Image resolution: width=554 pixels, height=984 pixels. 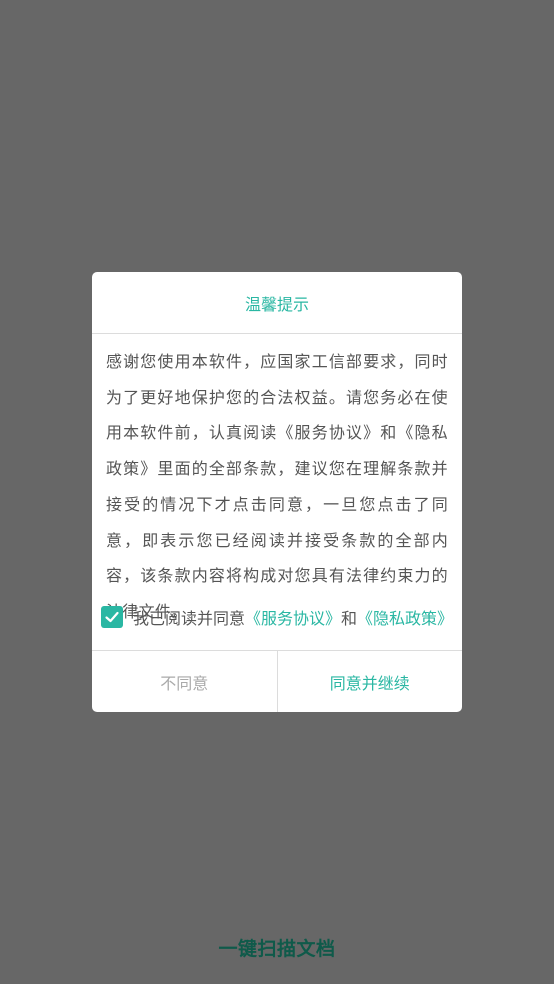 What do you see at coordinates (293, 617) in the screenshot?
I see `service-agreement-link: 《服务协议》` at bounding box center [293, 617].